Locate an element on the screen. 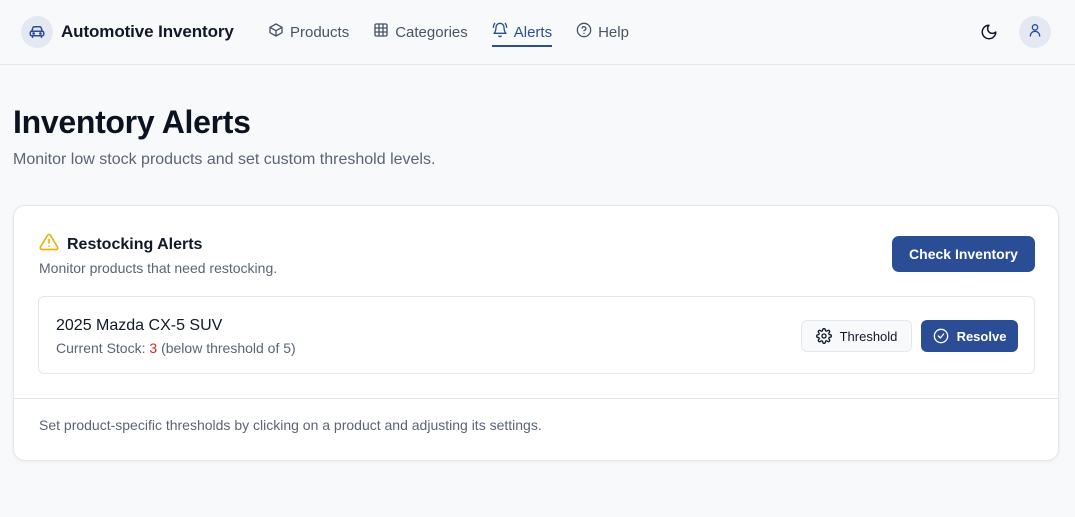 This screenshot has width=1075, height=517. nav-label: Help is located at coordinates (613, 32).